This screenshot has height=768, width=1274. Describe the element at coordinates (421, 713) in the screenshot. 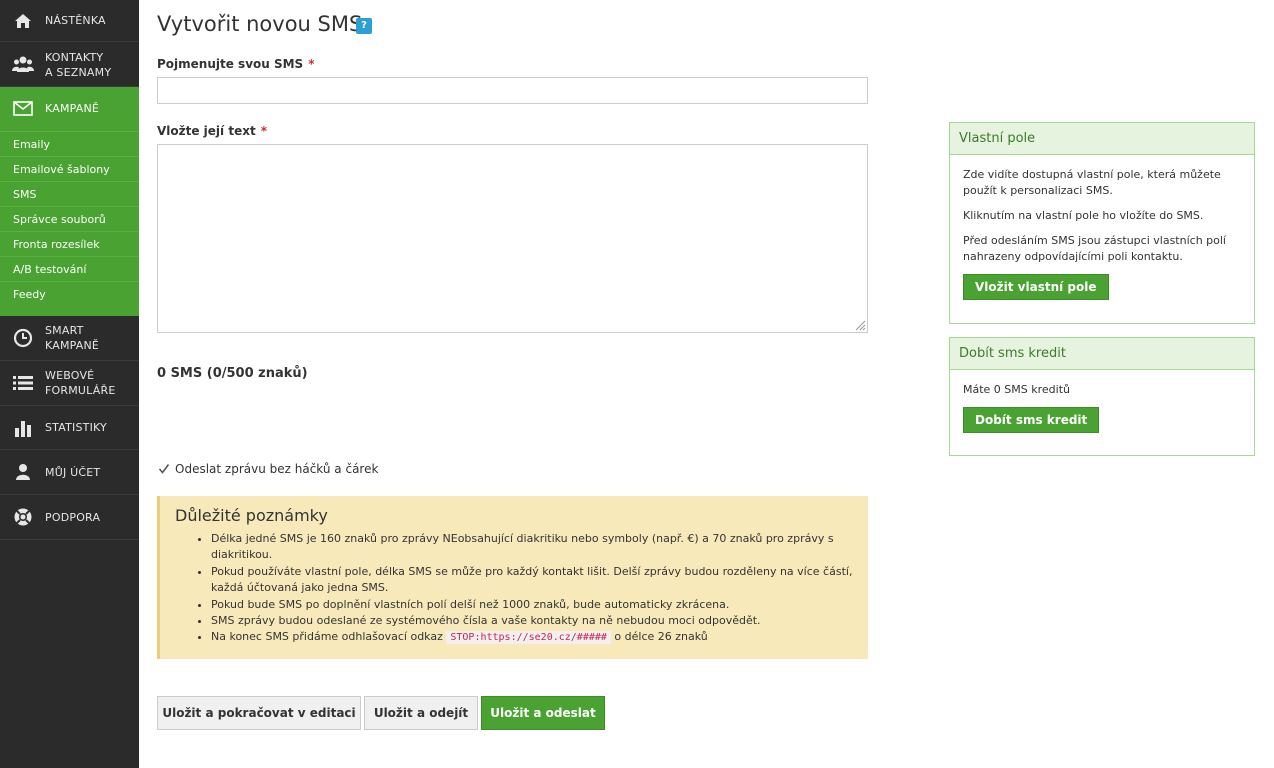

I see `save-leave-button: Uložit a odejít` at that location.